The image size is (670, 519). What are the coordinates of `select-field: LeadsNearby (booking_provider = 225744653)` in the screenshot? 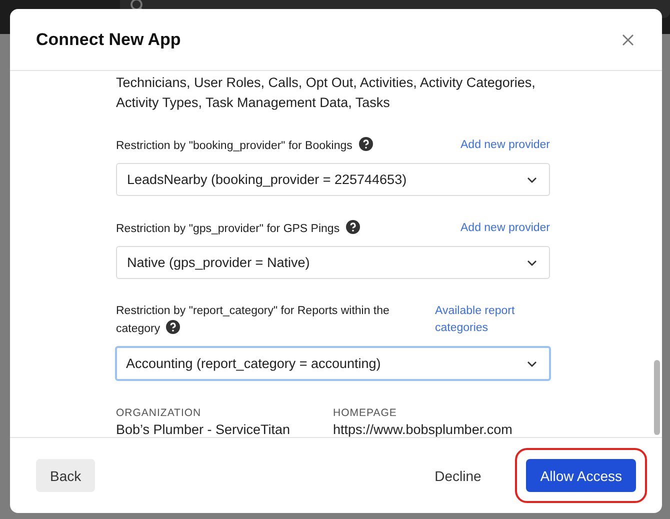 It's located at (333, 179).